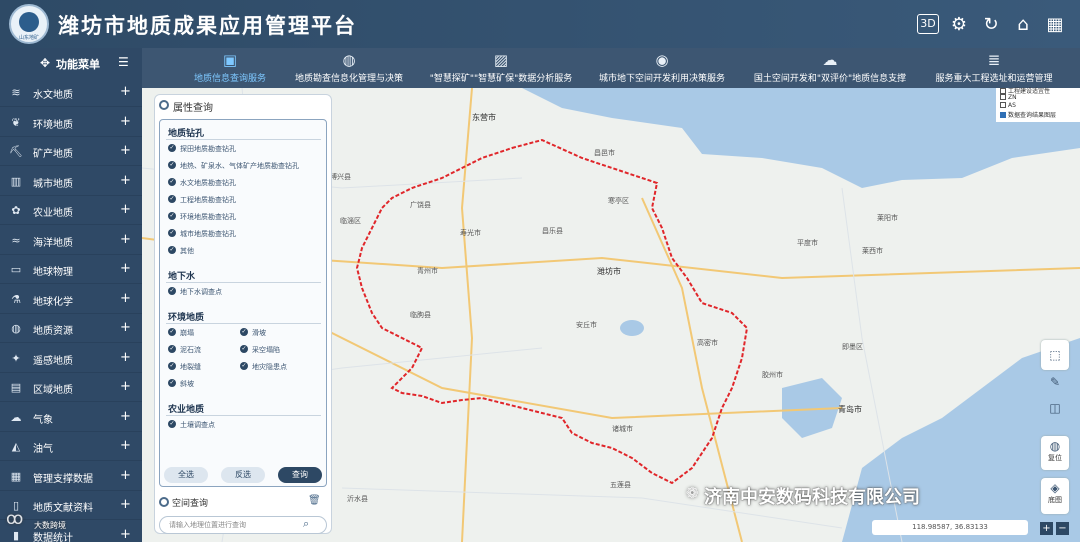  I want to click on eraser-icon: ◫, so click(1055, 408).